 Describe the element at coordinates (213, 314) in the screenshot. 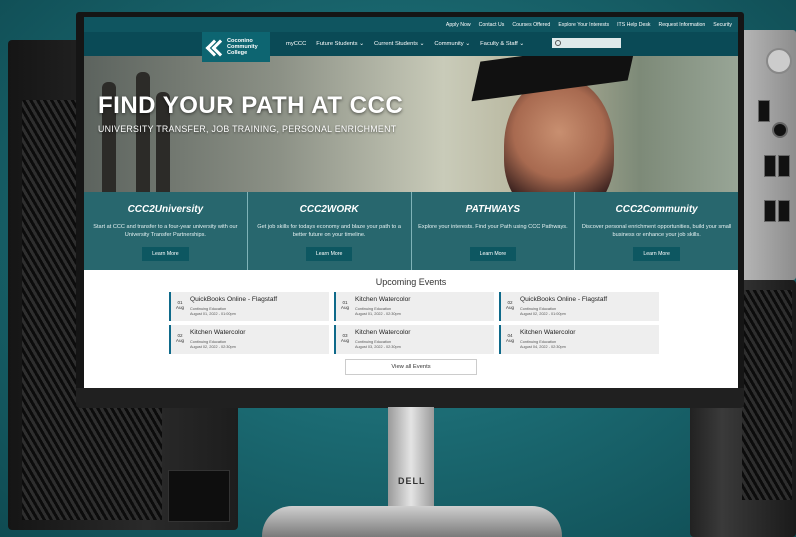

I see `event-time: August 01, 2022 - 01:00pm` at that location.